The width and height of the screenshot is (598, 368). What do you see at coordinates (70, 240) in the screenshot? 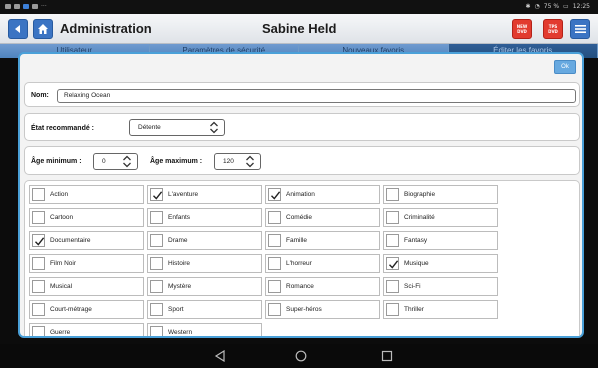
I see `genre-label: Documentaire` at bounding box center [70, 240].